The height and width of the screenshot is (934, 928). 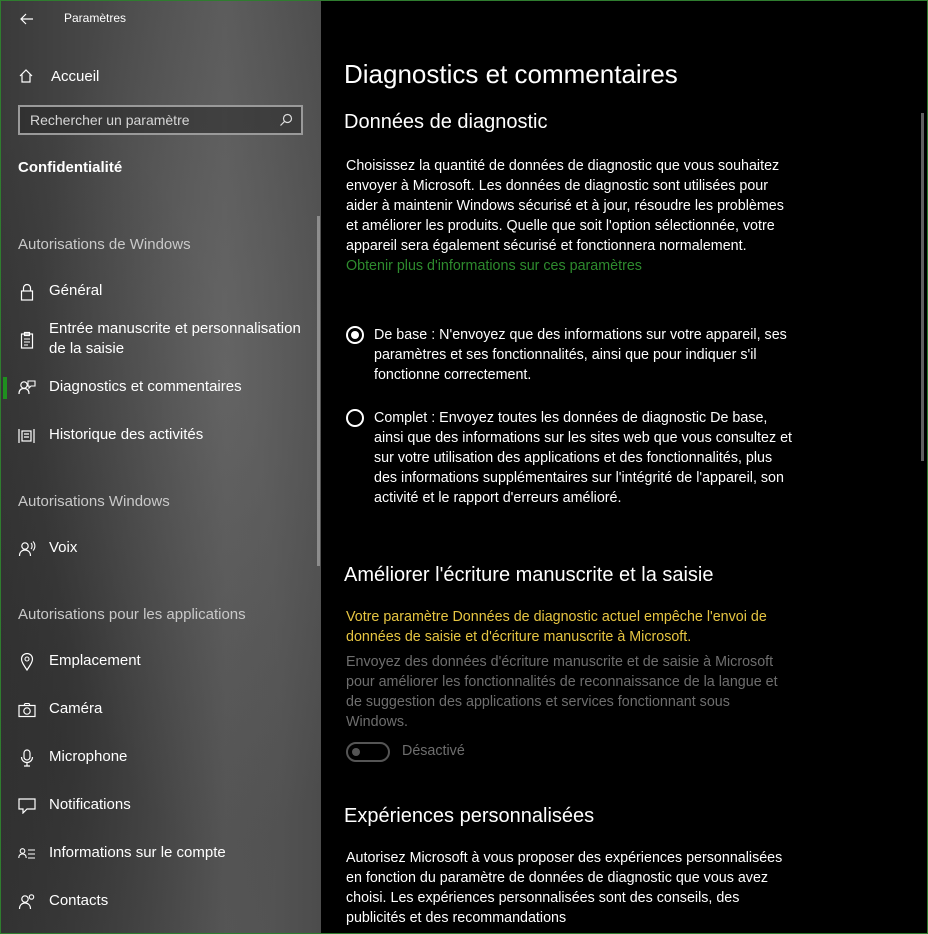 What do you see at coordinates (27, 710) in the screenshot?
I see `camera-icon` at bounding box center [27, 710].